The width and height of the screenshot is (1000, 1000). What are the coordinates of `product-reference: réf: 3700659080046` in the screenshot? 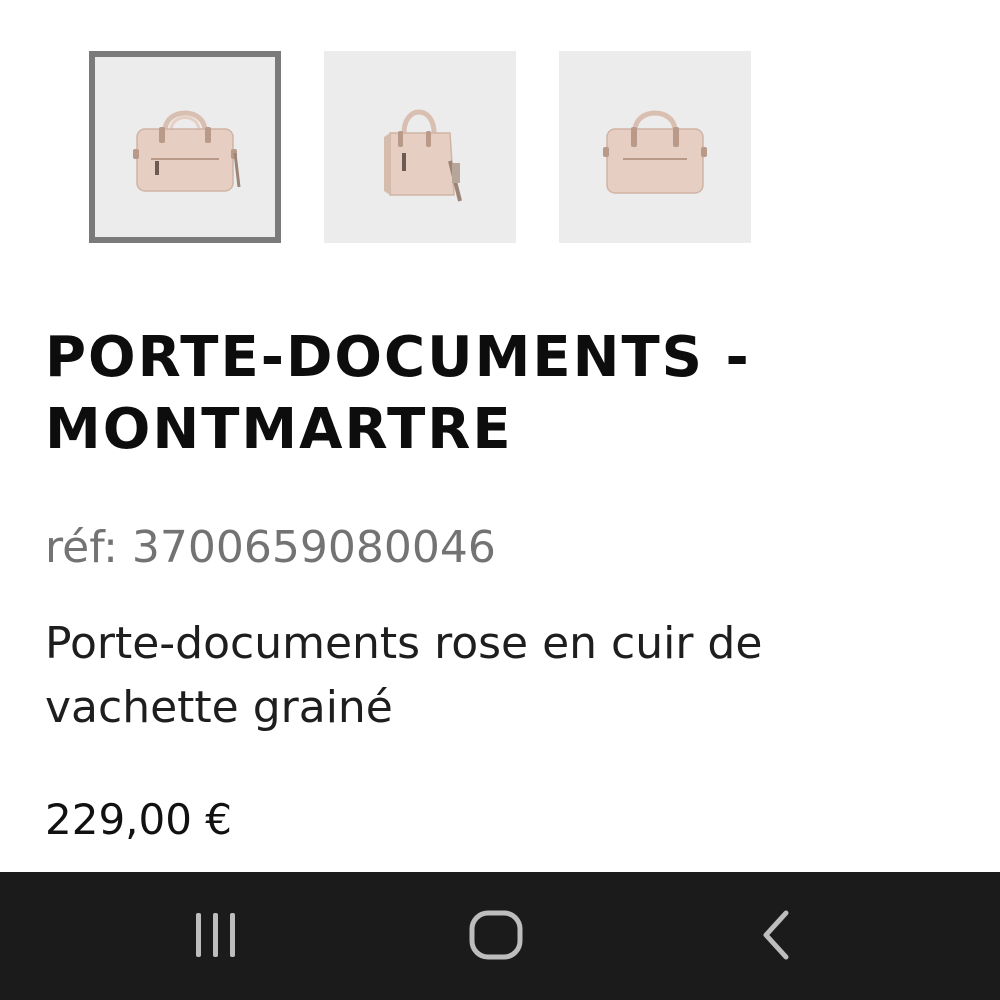 It's located at (270, 547).